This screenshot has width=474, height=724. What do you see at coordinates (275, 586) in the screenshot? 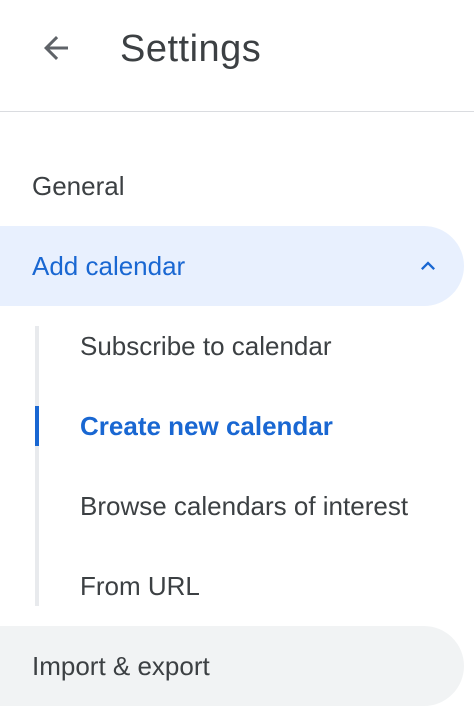
I see `submenu-item-from-url: From URL` at bounding box center [275, 586].